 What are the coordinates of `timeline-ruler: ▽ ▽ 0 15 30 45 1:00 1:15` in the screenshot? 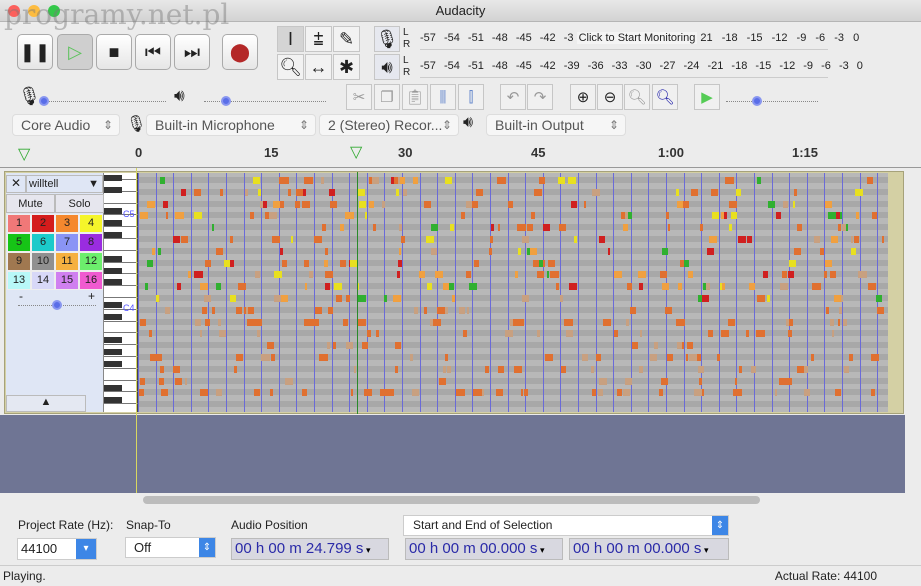 It's located at (460, 154).